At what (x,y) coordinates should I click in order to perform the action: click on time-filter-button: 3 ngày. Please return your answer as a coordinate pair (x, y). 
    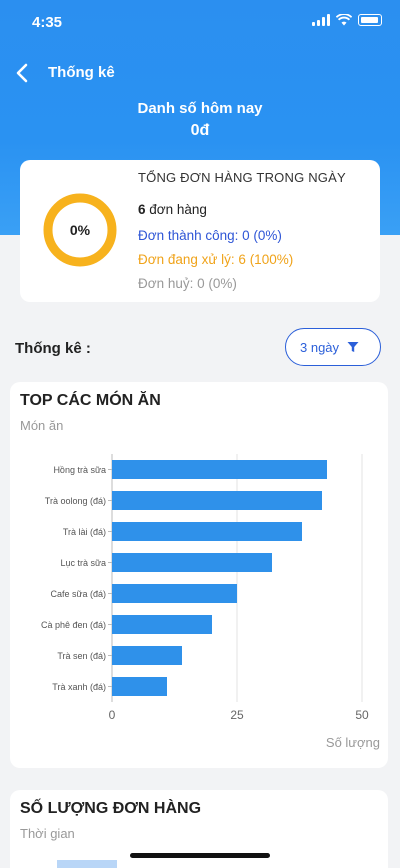
    Looking at the image, I should click on (333, 347).